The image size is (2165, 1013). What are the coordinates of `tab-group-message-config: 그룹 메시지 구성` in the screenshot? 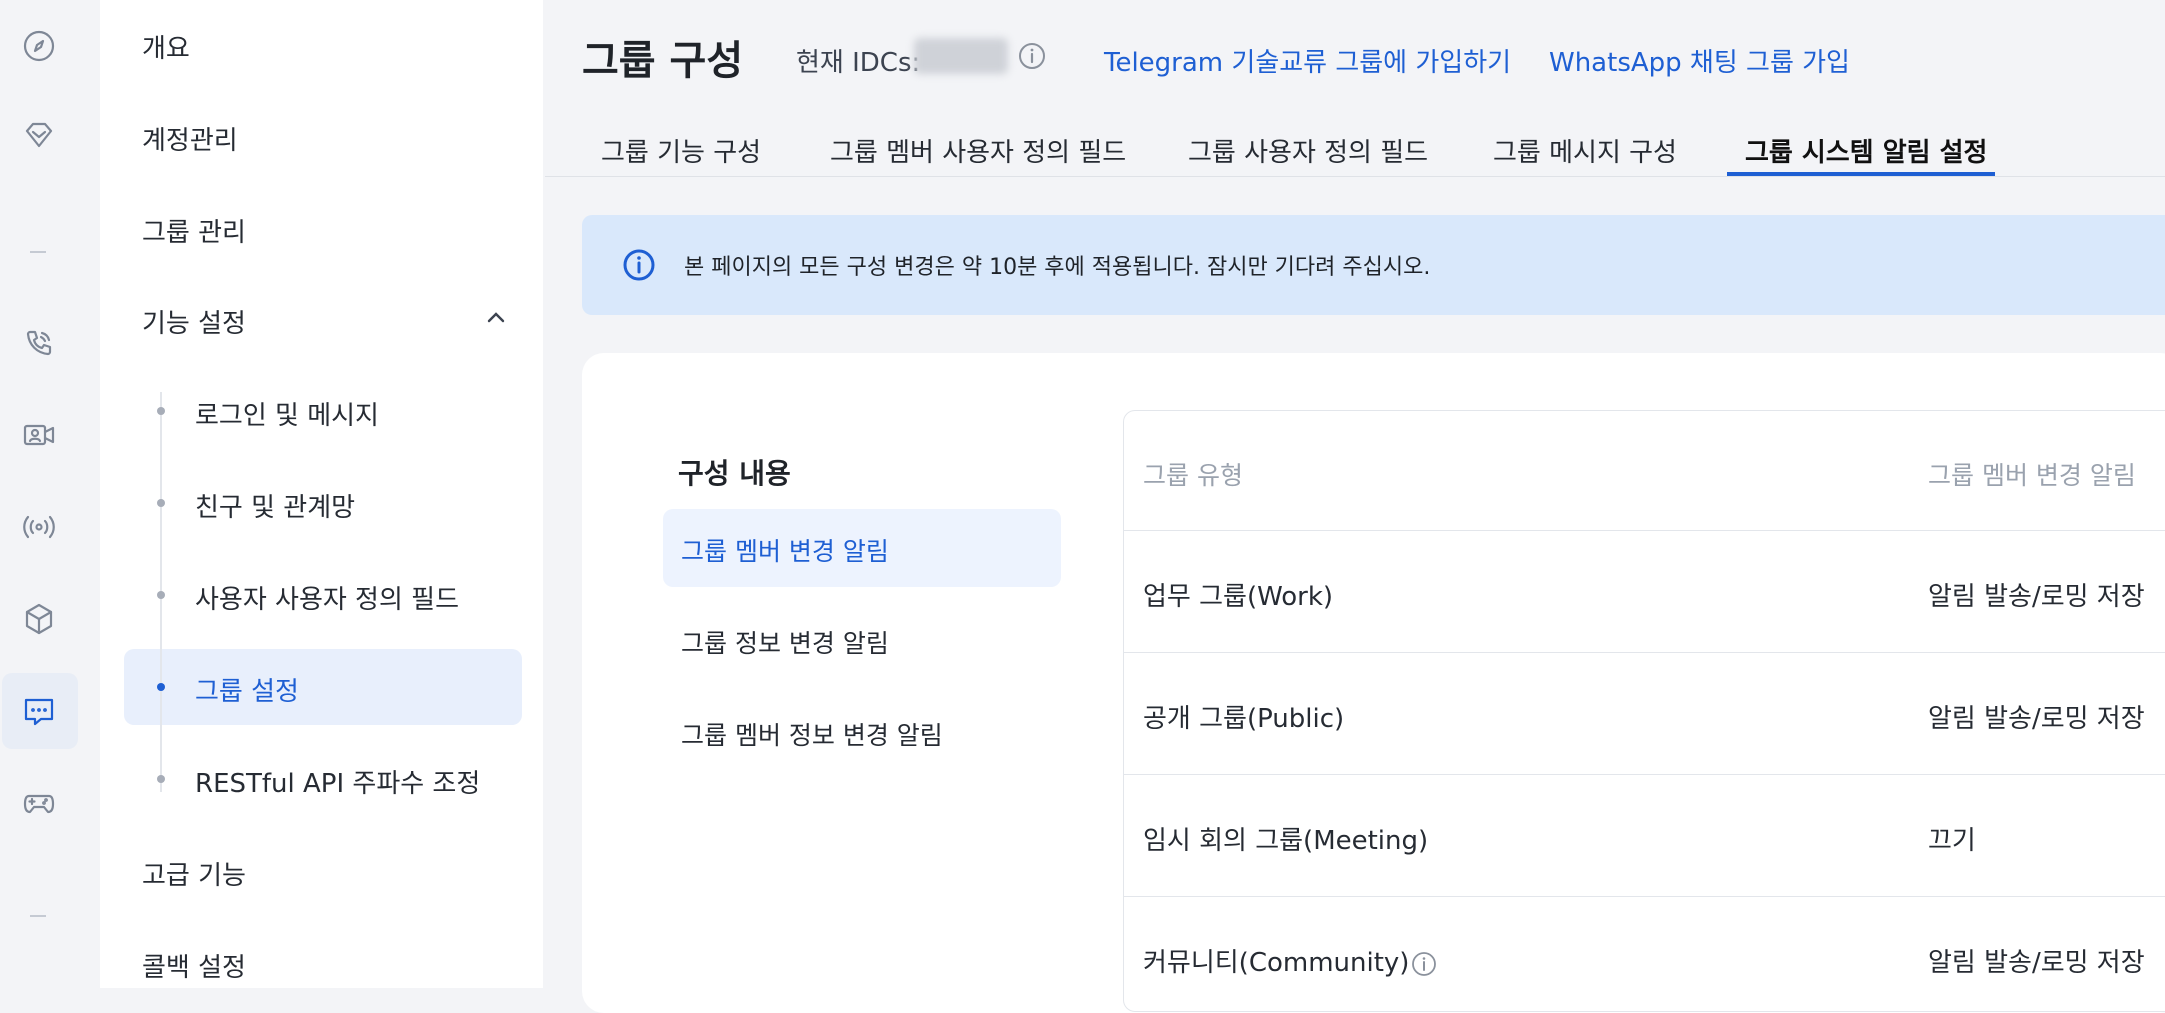 It's located at (1585, 150).